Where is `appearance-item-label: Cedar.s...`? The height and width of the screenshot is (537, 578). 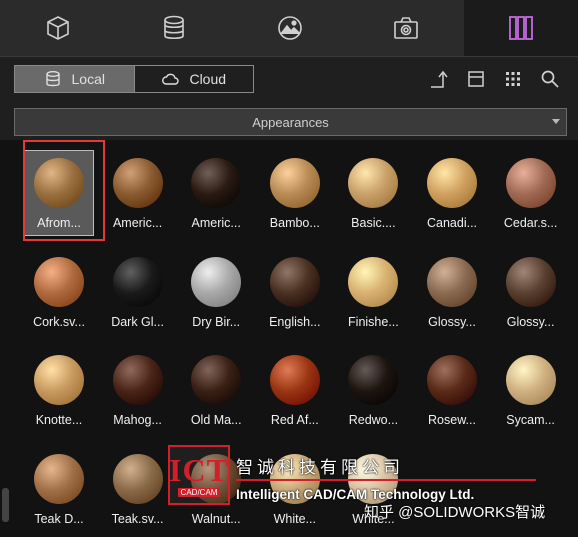 appearance-item-label: Cedar.s... is located at coordinates (530, 223).